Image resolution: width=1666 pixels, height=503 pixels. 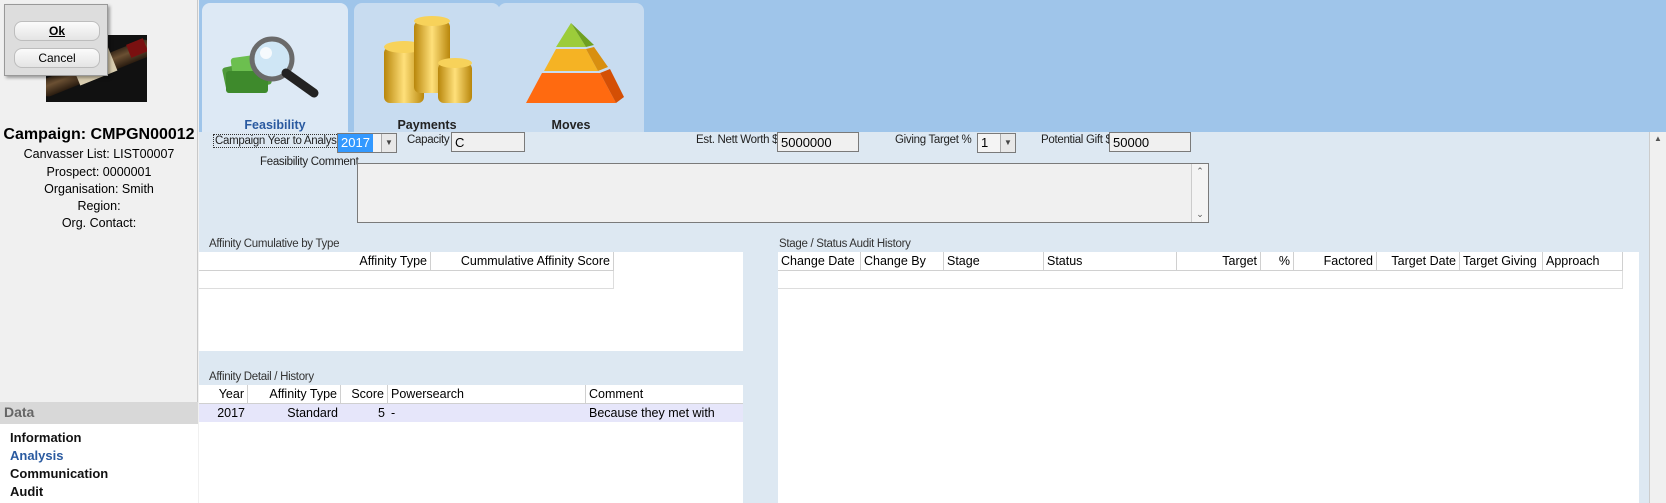 I want to click on col-target-giving: Target Giving, so click(x=1501, y=261).